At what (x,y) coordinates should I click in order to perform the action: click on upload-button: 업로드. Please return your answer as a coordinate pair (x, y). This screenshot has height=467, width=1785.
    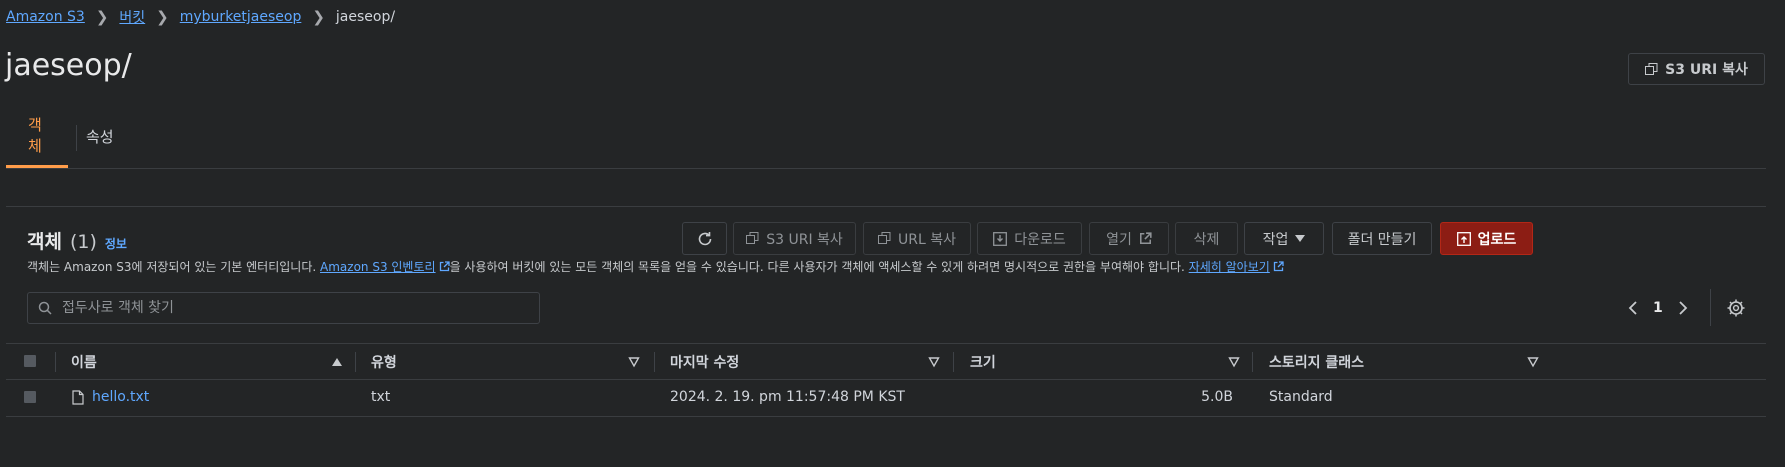
    Looking at the image, I should click on (1486, 238).